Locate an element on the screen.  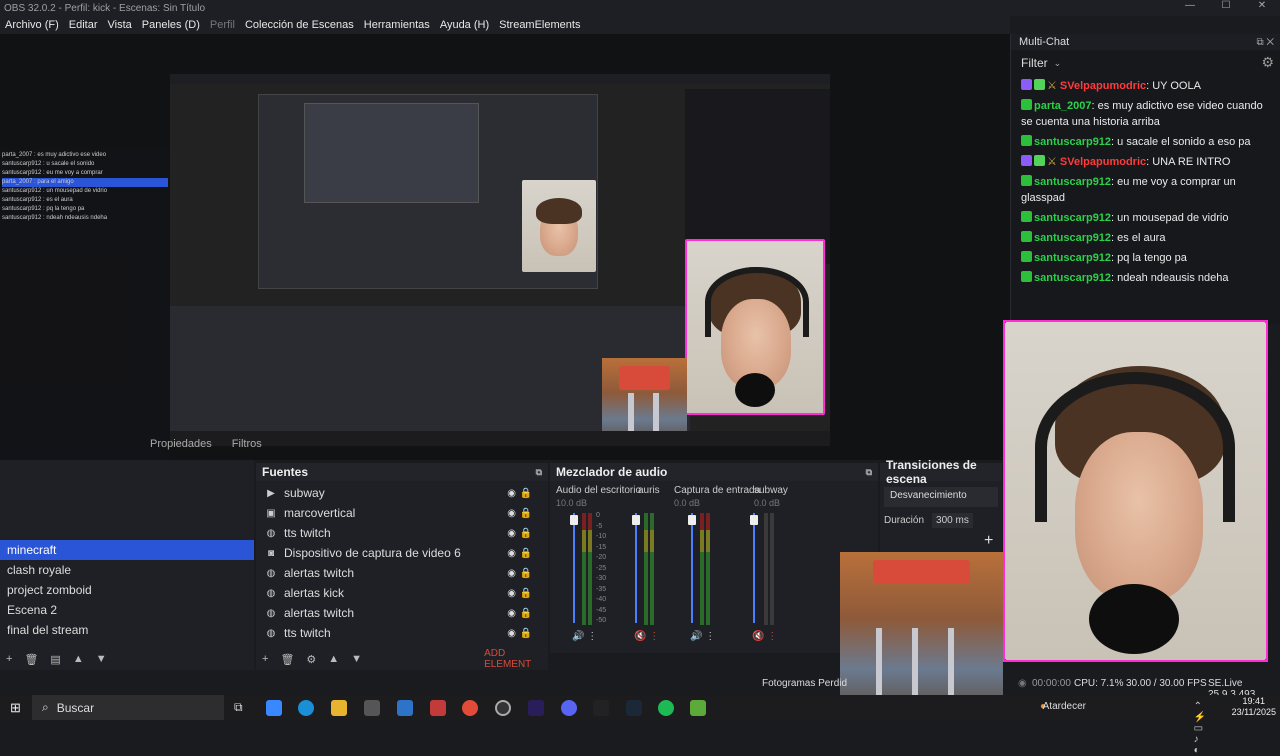
scene-item: final del stream is located at coordinates (127, 630).